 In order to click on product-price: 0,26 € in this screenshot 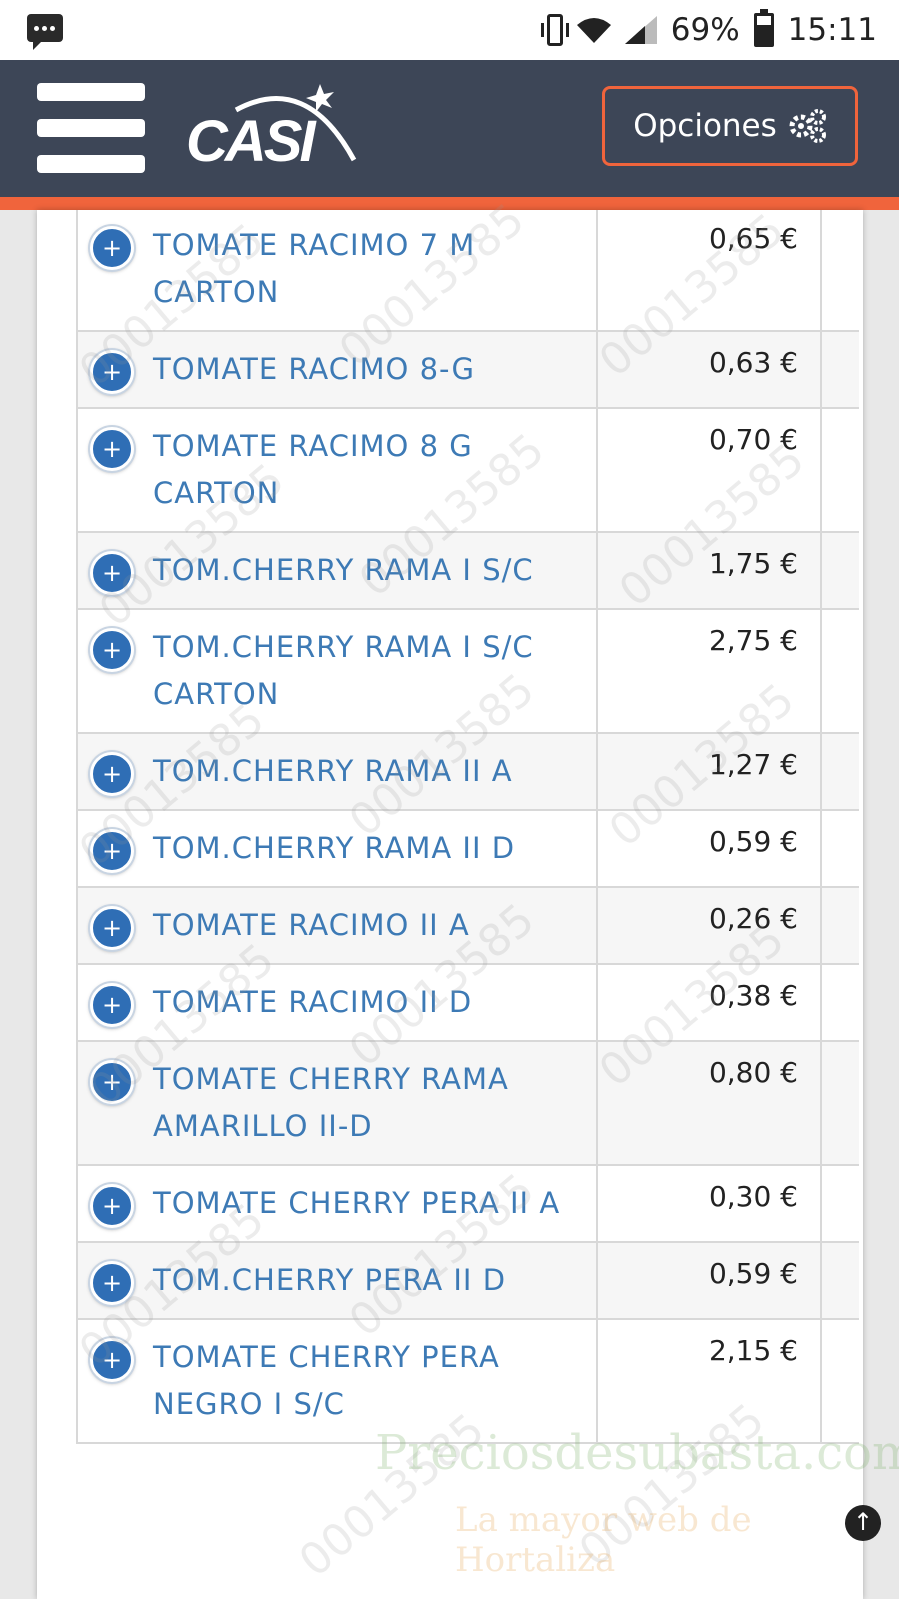, I will do `click(710, 925)`.